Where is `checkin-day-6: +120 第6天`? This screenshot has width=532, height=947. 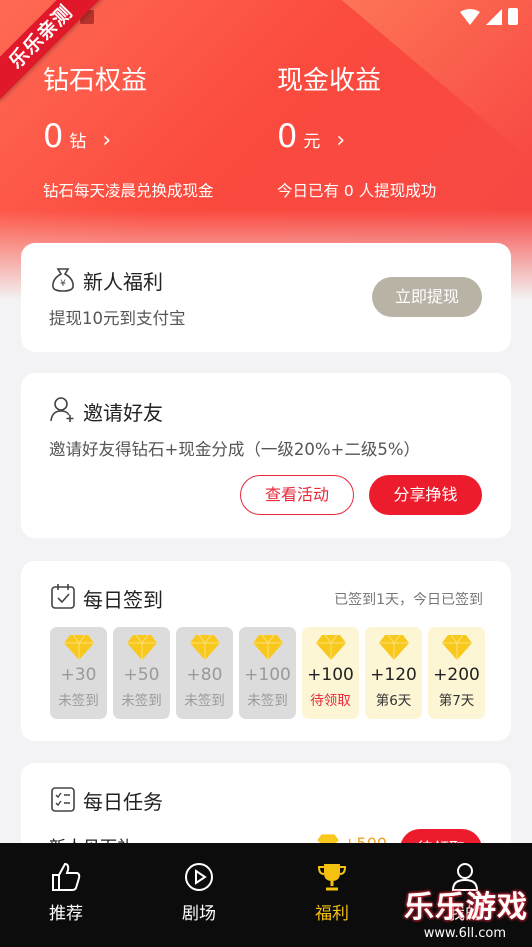
checkin-day-6: +120 第6天 is located at coordinates (393, 673).